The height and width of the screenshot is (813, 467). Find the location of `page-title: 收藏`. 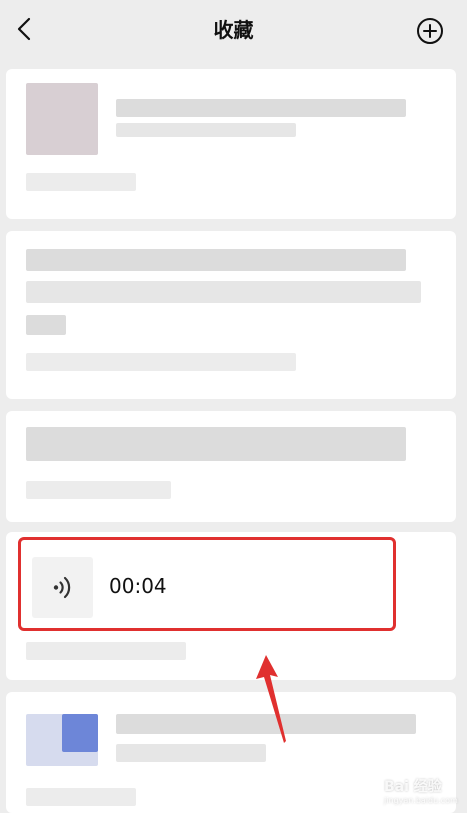

page-title: 收藏 is located at coordinates (233, 30).